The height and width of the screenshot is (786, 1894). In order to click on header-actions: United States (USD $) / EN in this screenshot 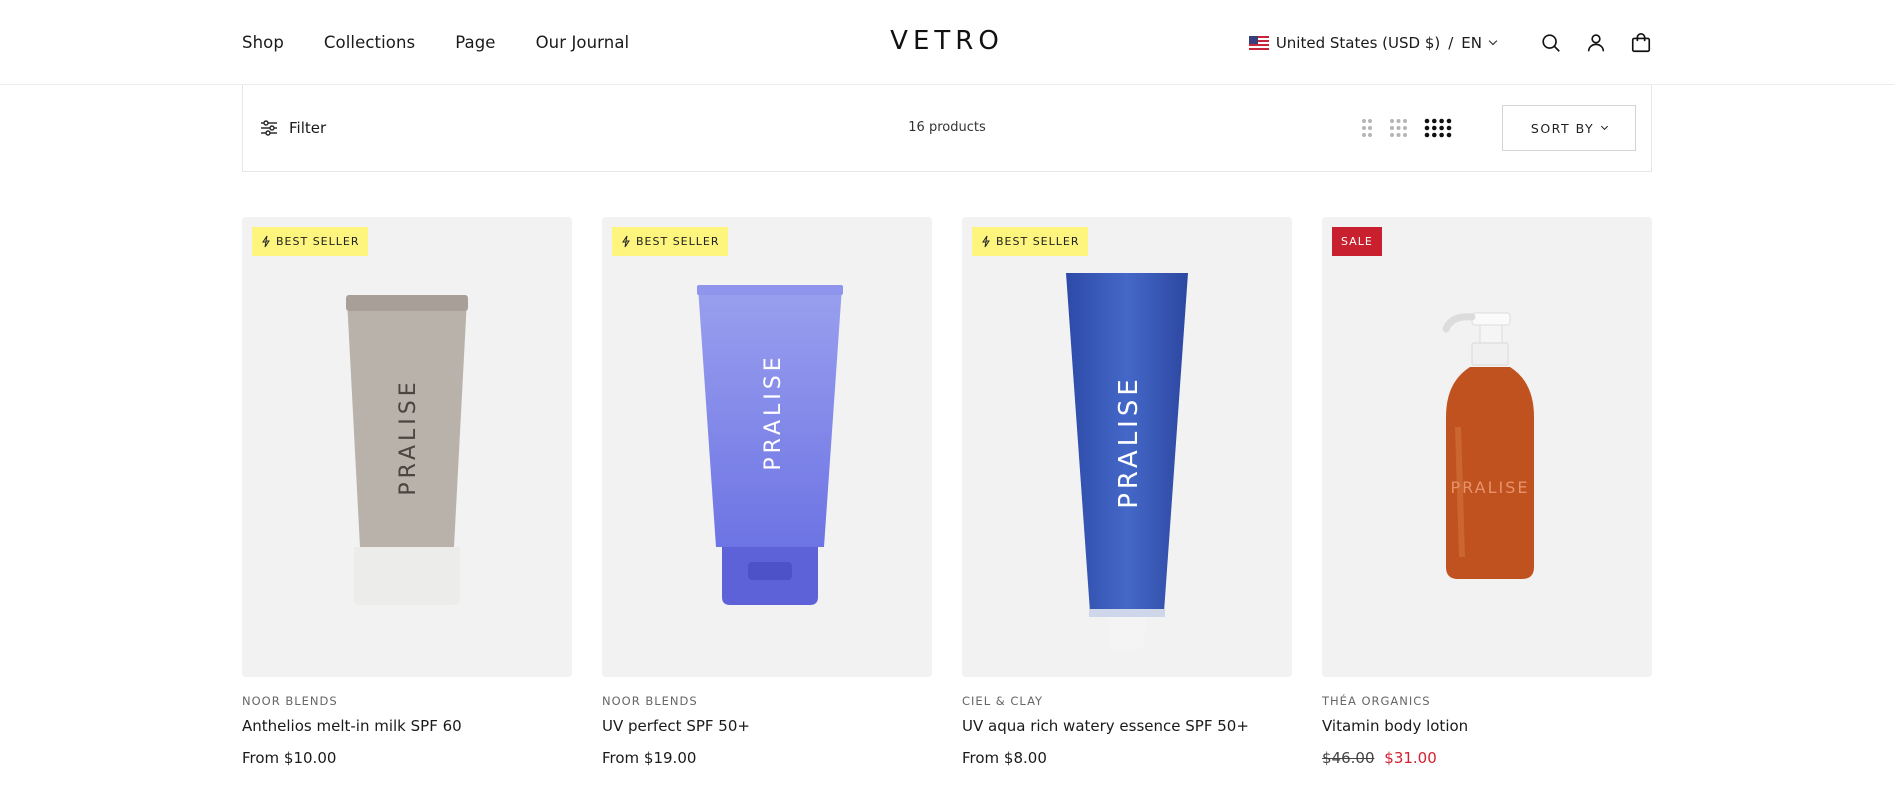, I will do `click(1450, 42)`.